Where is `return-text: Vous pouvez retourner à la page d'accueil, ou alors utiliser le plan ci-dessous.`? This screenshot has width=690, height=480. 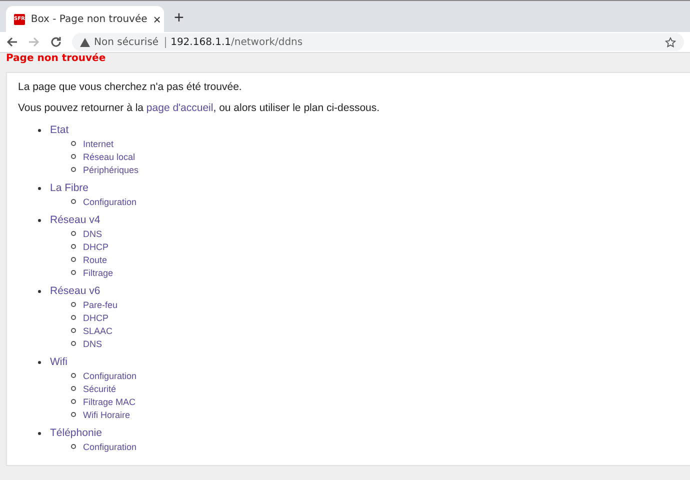
return-text: Vous pouvez retourner à la page d'accueil, ou alors utiliser le plan ci-dessous. is located at coordinates (199, 108).